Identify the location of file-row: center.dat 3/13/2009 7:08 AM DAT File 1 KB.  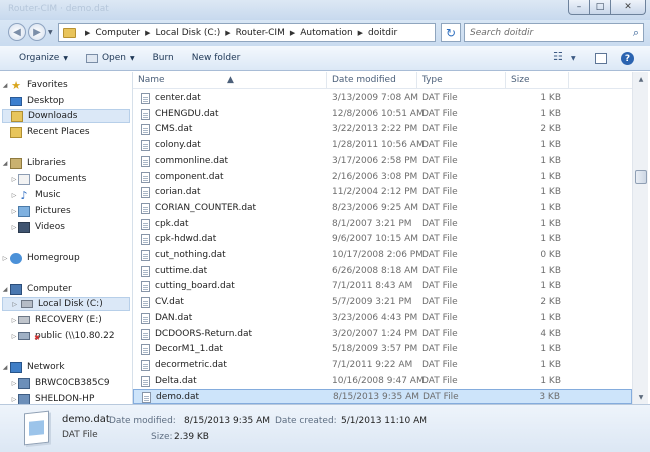
(382, 98).